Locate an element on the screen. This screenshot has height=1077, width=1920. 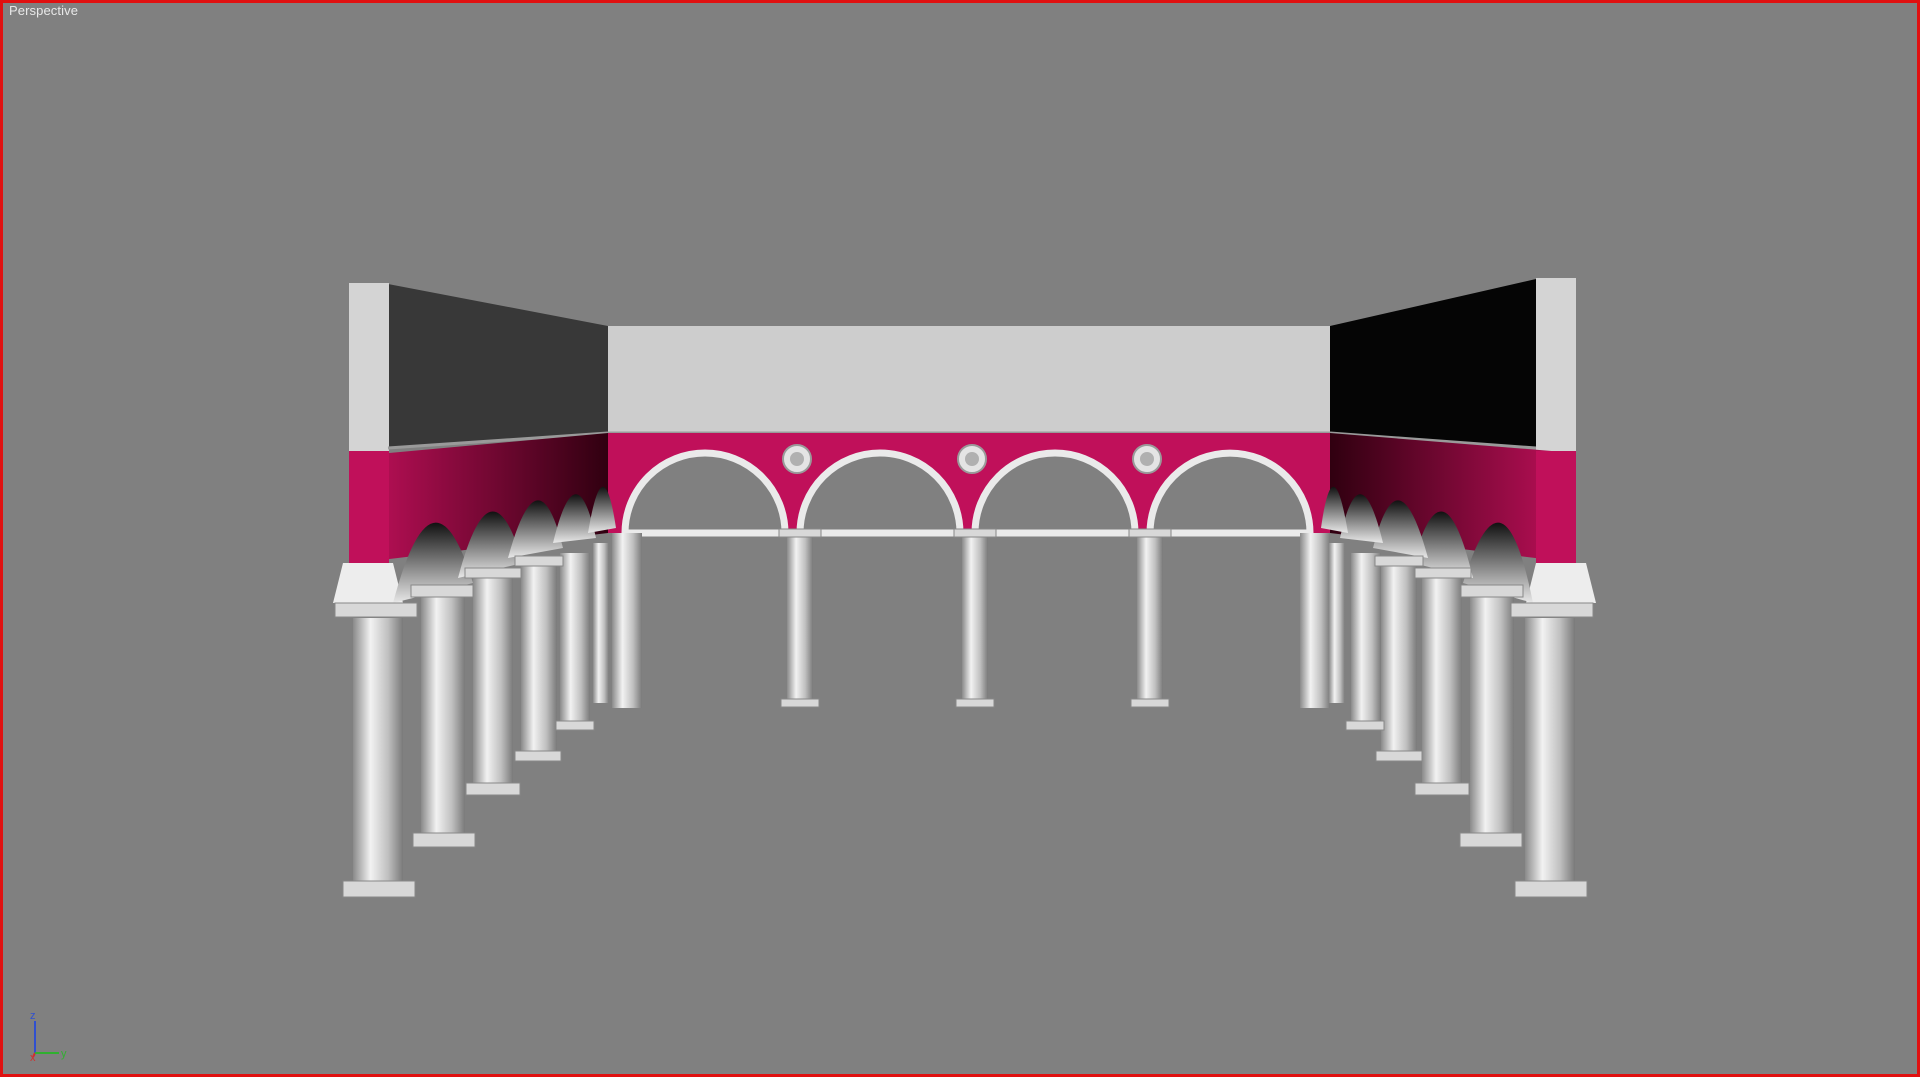
left-wall-upper is located at coordinates (498, 366).